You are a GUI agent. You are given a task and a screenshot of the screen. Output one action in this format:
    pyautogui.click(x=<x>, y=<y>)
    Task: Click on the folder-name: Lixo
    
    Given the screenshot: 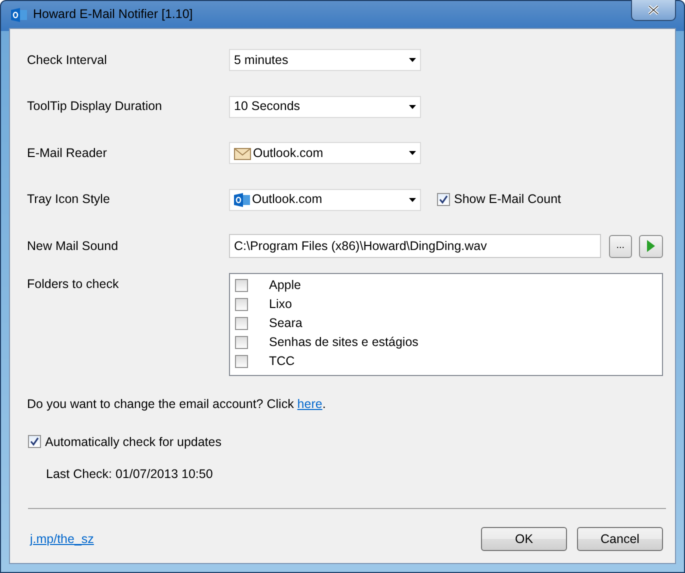 What is the action you would take?
    pyautogui.click(x=280, y=304)
    